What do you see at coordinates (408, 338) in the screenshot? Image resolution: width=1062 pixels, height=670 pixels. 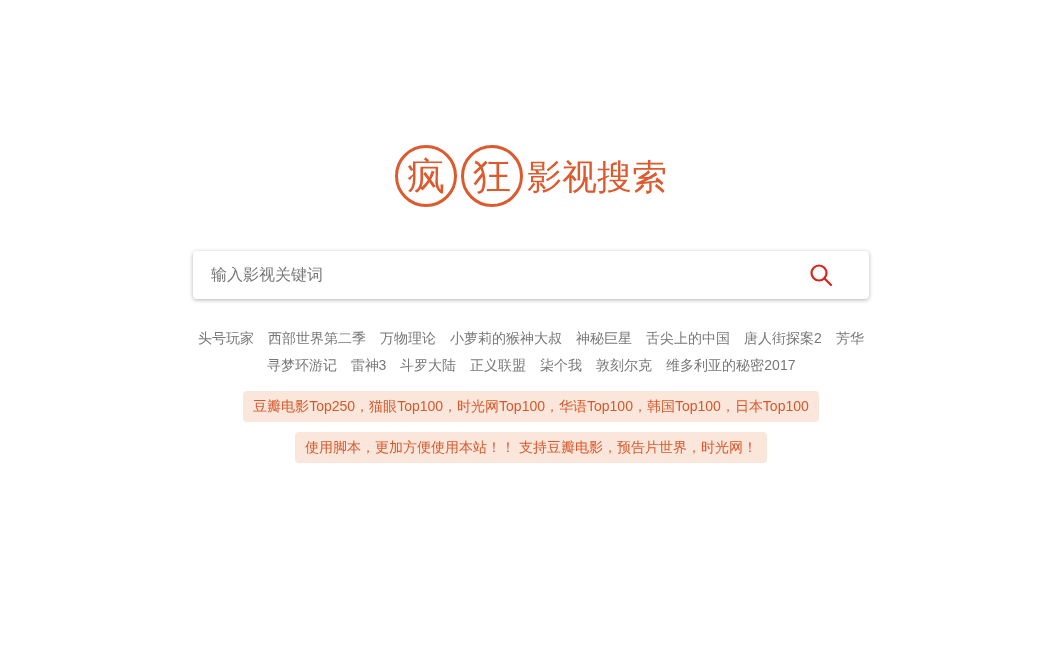 I see `keyword-link: 万物理论` at bounding box center [408, 338].